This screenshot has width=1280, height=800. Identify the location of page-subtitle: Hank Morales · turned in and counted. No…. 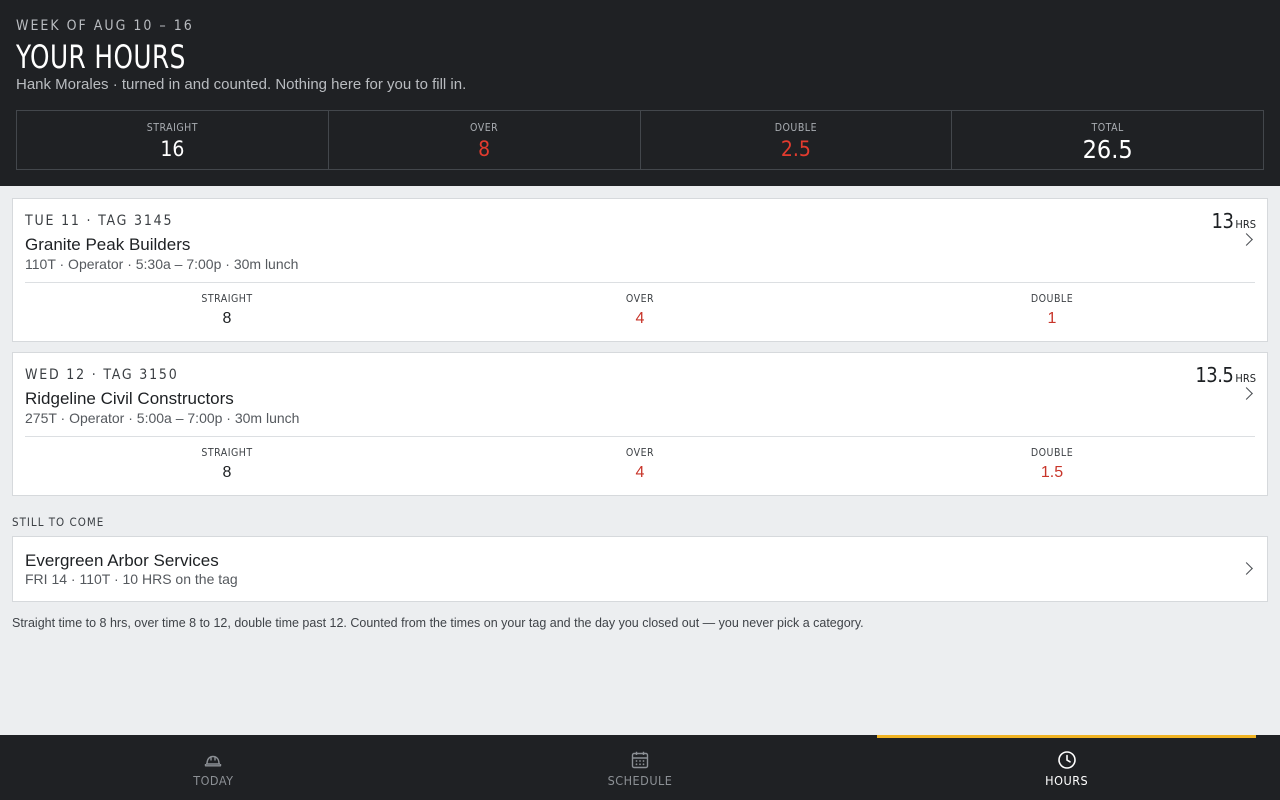
(241, 84).